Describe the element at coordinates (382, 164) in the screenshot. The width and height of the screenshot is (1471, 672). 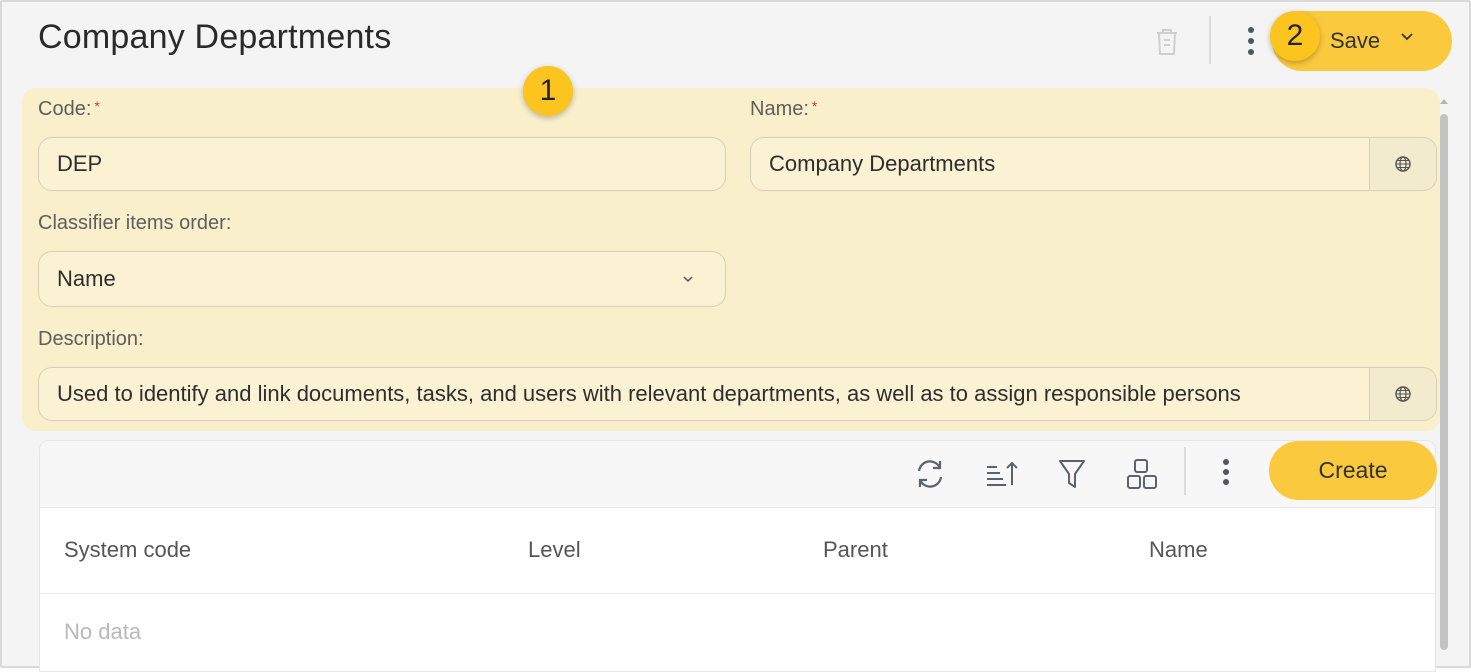
I see `code-field: DEP` at that location.